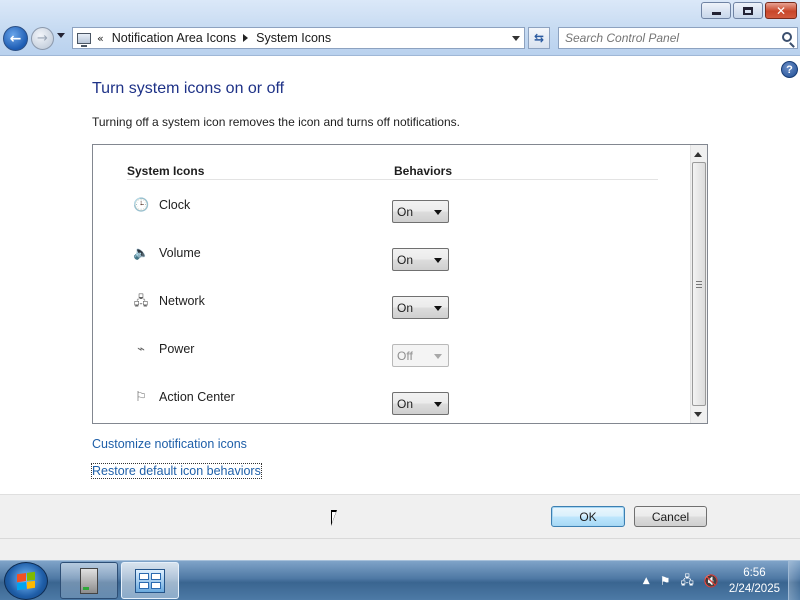 This screenshot has width=800, height=600. Describe the element at coordinates (141, 397) in the screenshot. I see `flag-icon: ⚐` at that location.